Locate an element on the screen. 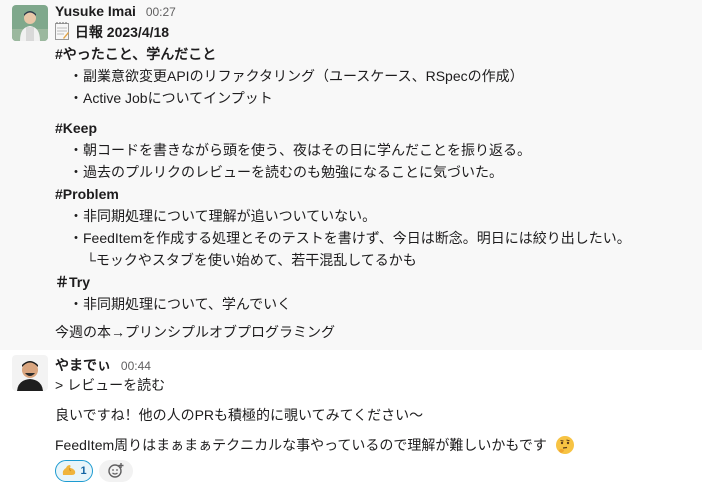 The width and height of the screenshot is (702, 500). add-reaction-button is located at coordinates (116, 471).